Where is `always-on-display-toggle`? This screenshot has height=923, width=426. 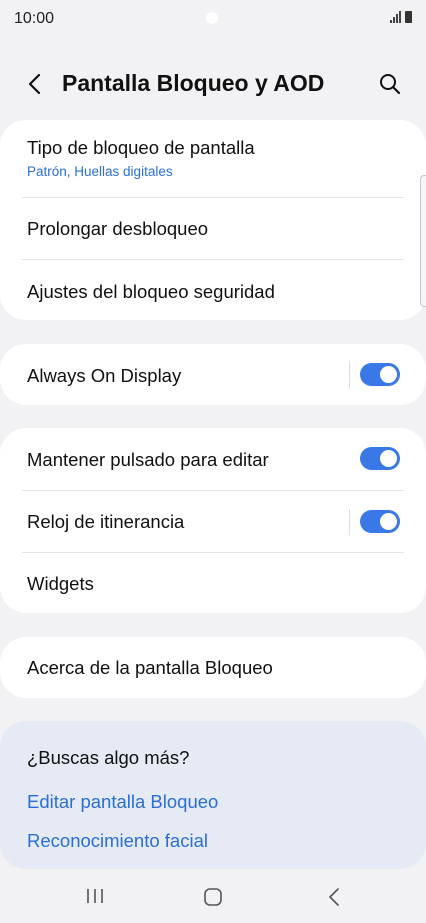 always-on-display-toggle is located at coordinates (380, 374).